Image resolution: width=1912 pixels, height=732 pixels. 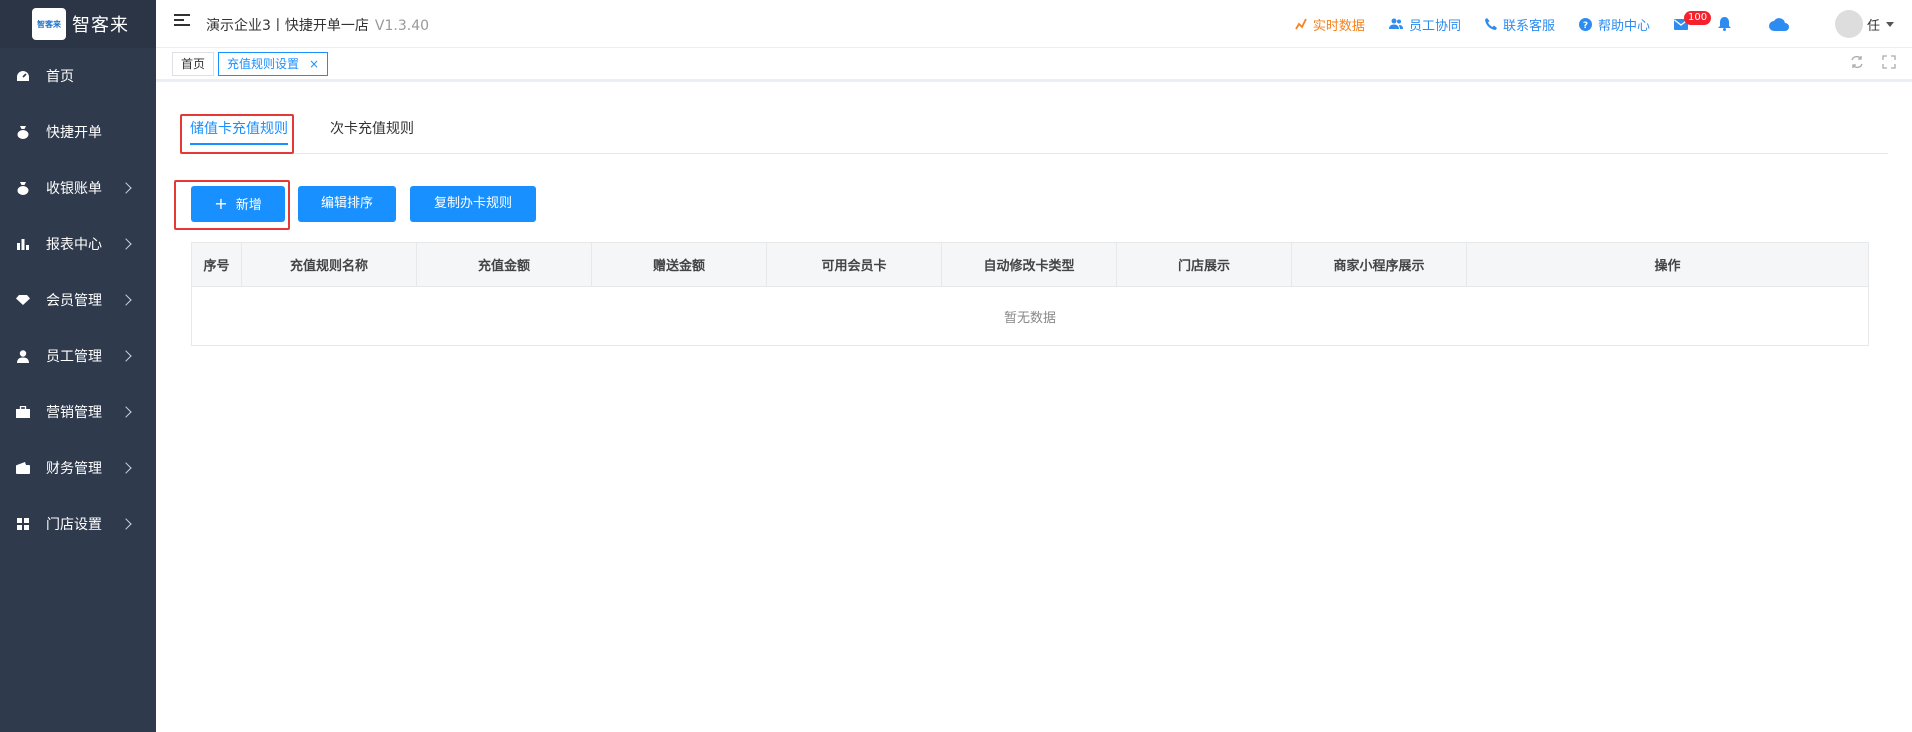 I want to click on staff-collab-link: 员工协同, so click(x=1424, y=24).